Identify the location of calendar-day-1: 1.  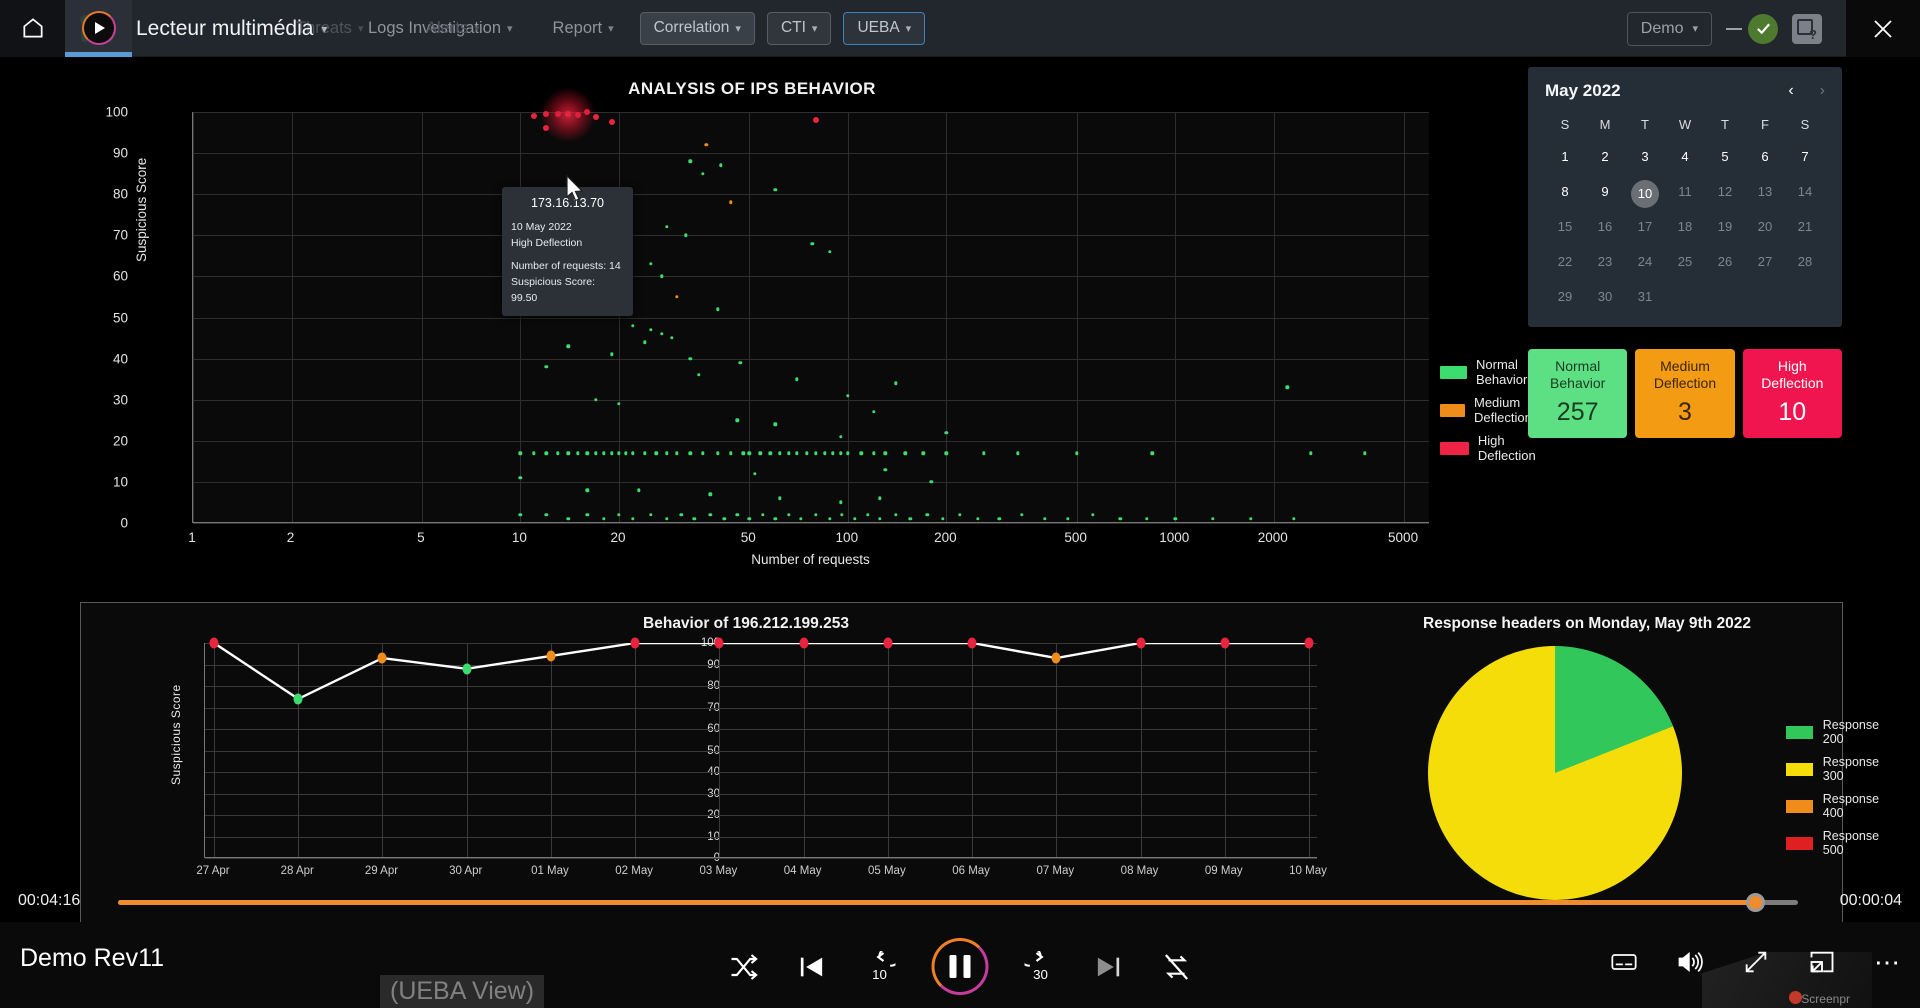
(1565, 157).